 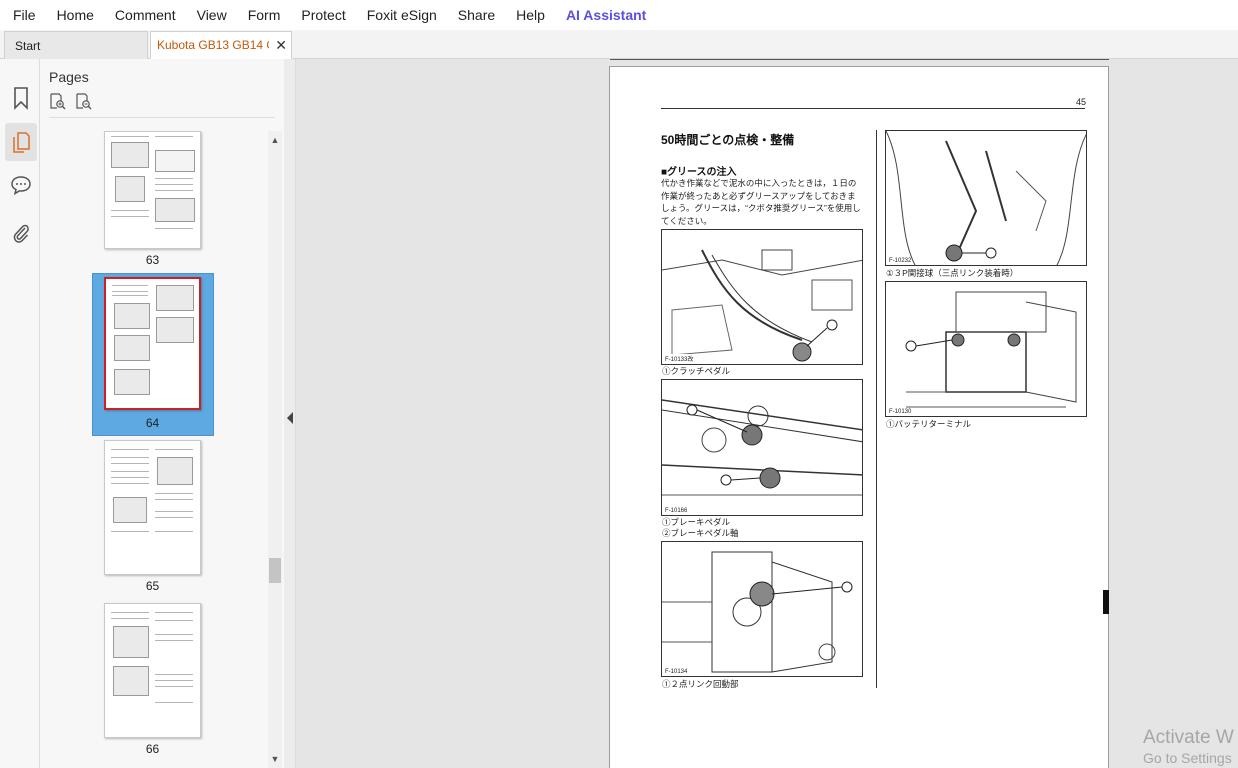 What do you see at coordinates (876, 409) in the screenshot?
I see `column-divider` at bounding box center [876, 409].